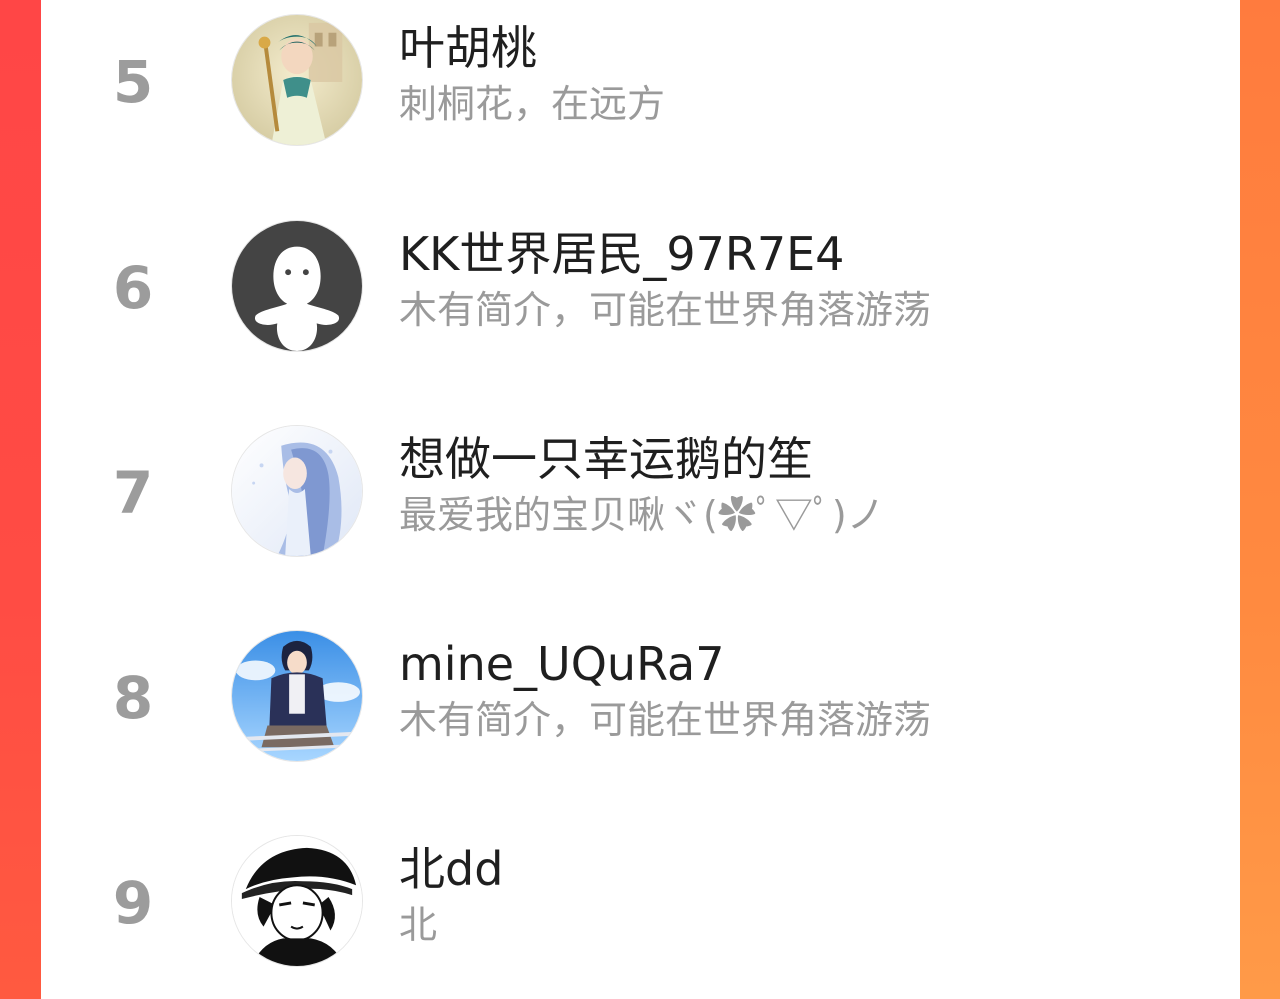 The height and width of the screenshot is (999, 1280). What do you see at coordinates (133, 82) in the screenshot?
I see `rank-number: 5` at bounding box center [133, 82].